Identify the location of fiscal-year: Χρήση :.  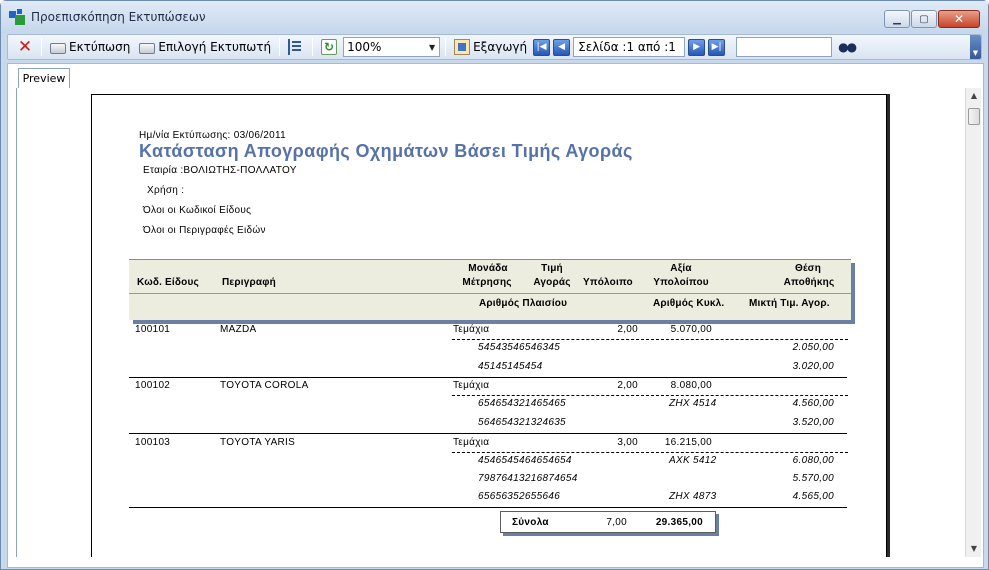
(166, 190).